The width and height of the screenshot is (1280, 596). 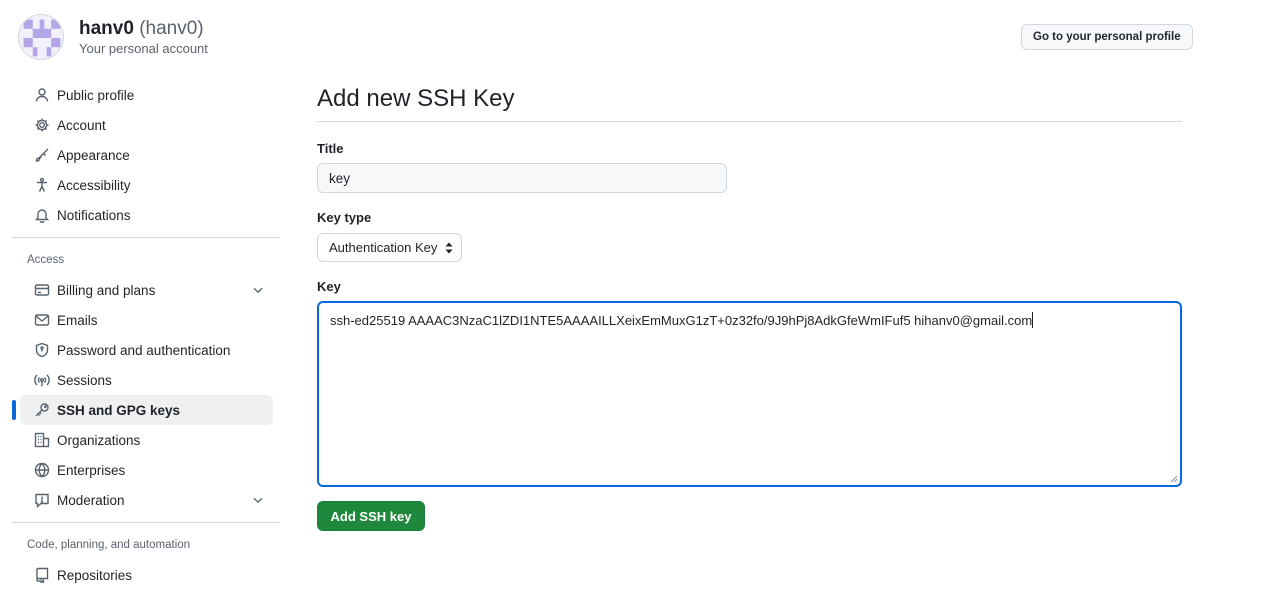 I want to click on sidebar-item-emails: Emails, so click(x=146, y=320).